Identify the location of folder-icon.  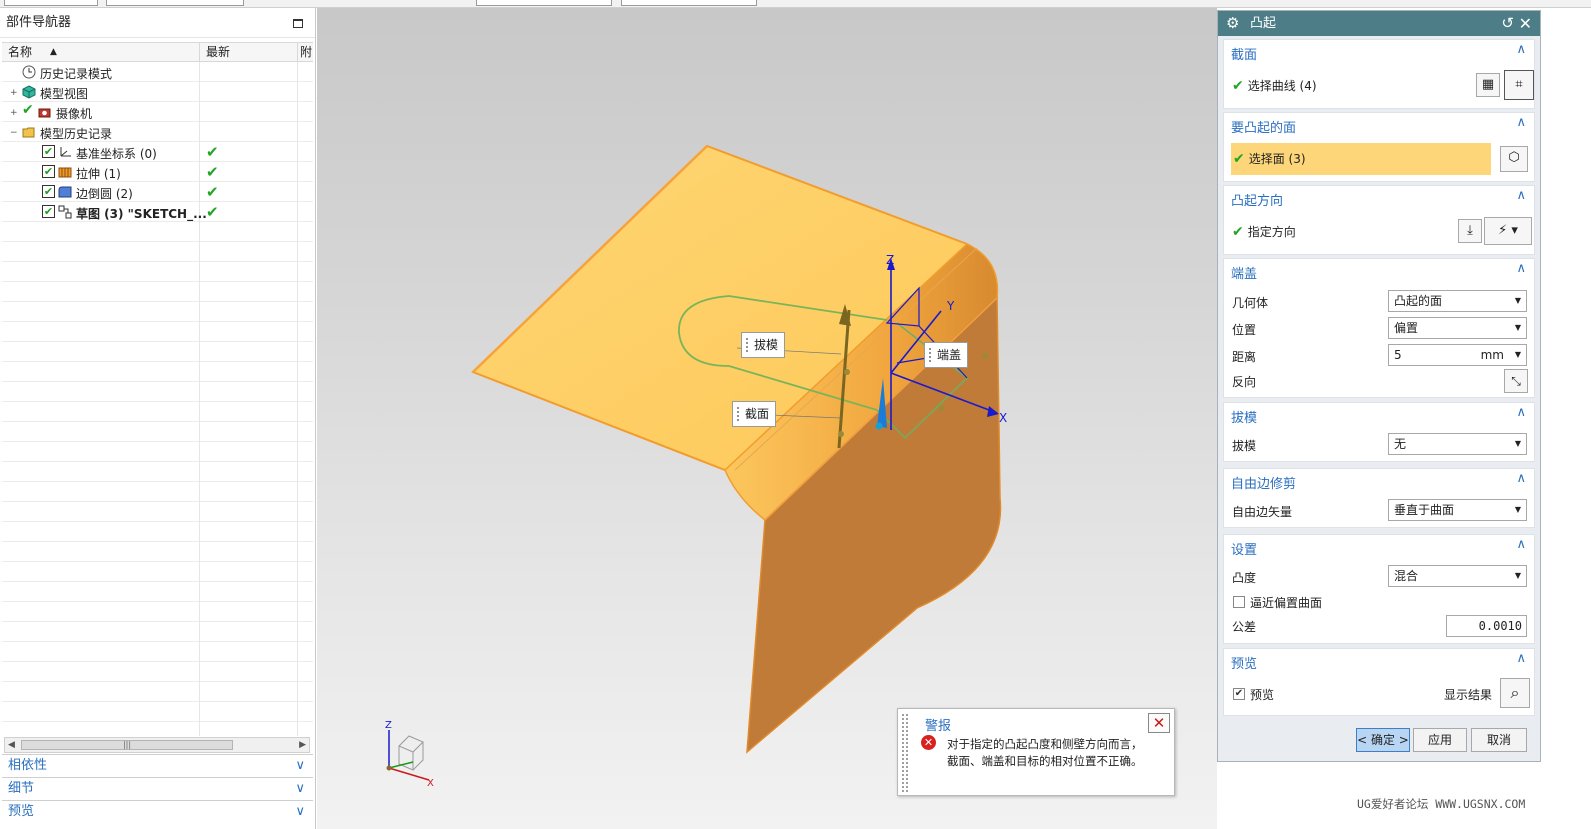
(28, 132).